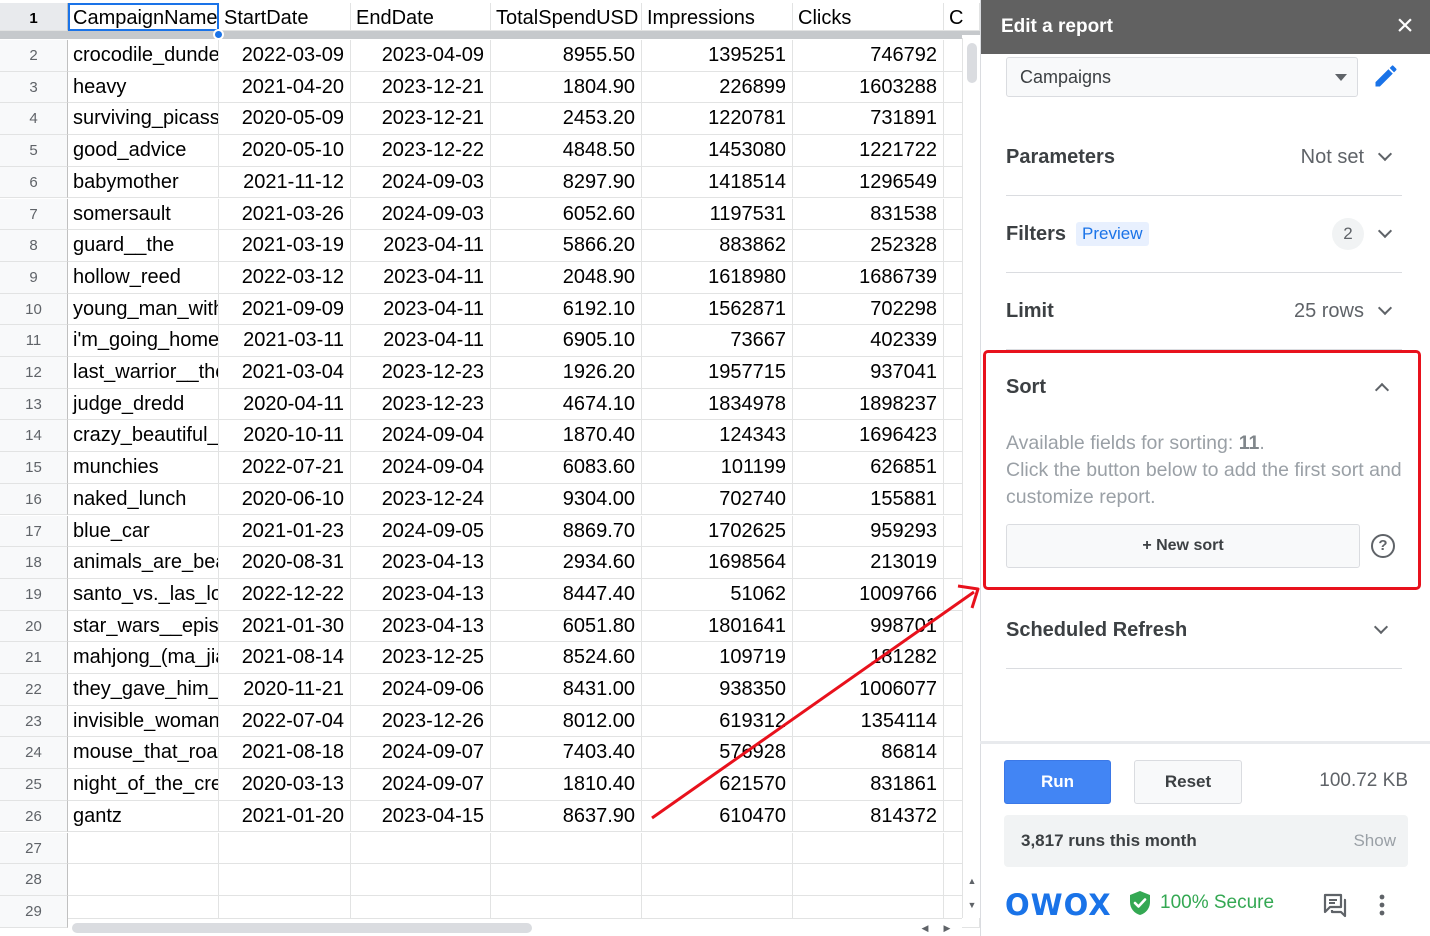  Describe the element at coordinates (34, 721) in the screenshot. I see `row-number: 23` at that location.